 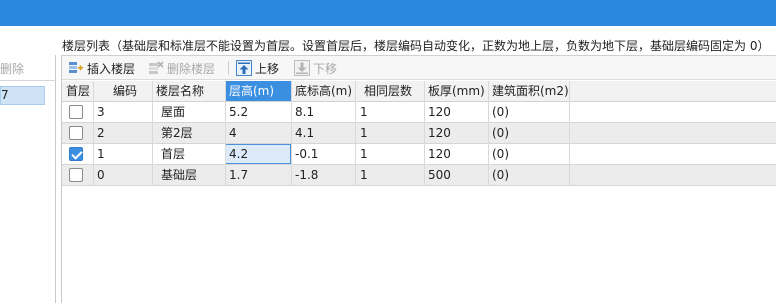 What do you see at coordinates (188, 91) in the screenshot?
I see `header-floor-name: 楼层名称` at bounding box center [188, 91].